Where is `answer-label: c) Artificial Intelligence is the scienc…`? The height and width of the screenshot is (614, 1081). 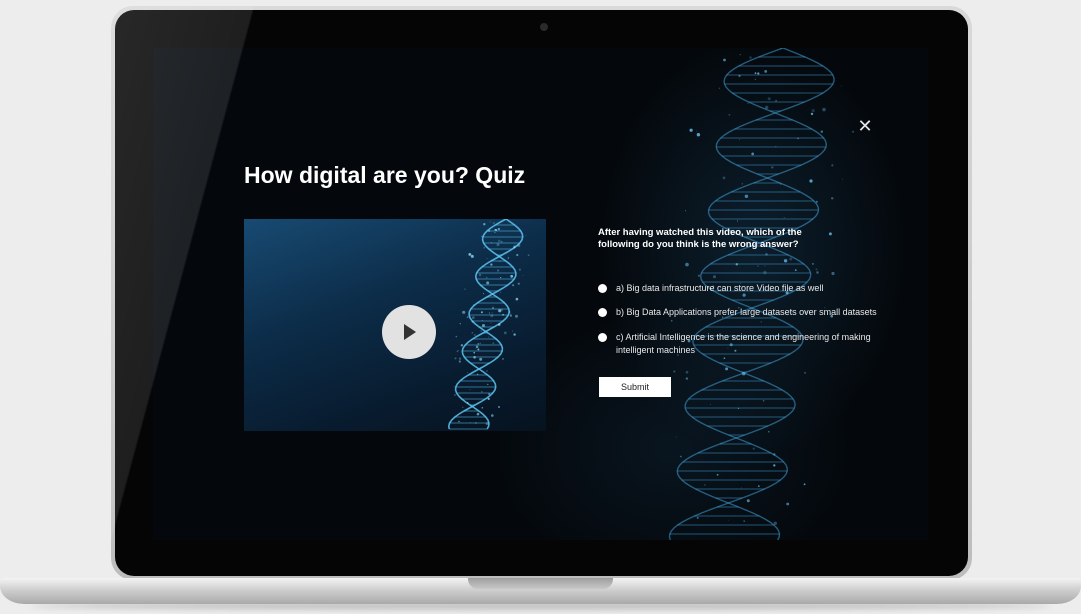
answer-label: c) Artificial Intelligence is the scienc… is located at coordinates (743, 343).